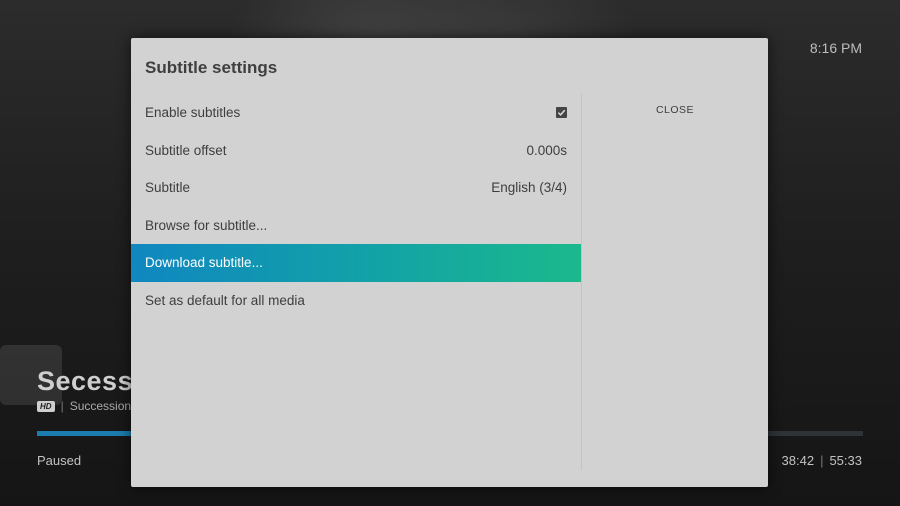 The height and width of the screenshot is (506, 900). I want to click on close-button: CLOSE, so click(675, 110).